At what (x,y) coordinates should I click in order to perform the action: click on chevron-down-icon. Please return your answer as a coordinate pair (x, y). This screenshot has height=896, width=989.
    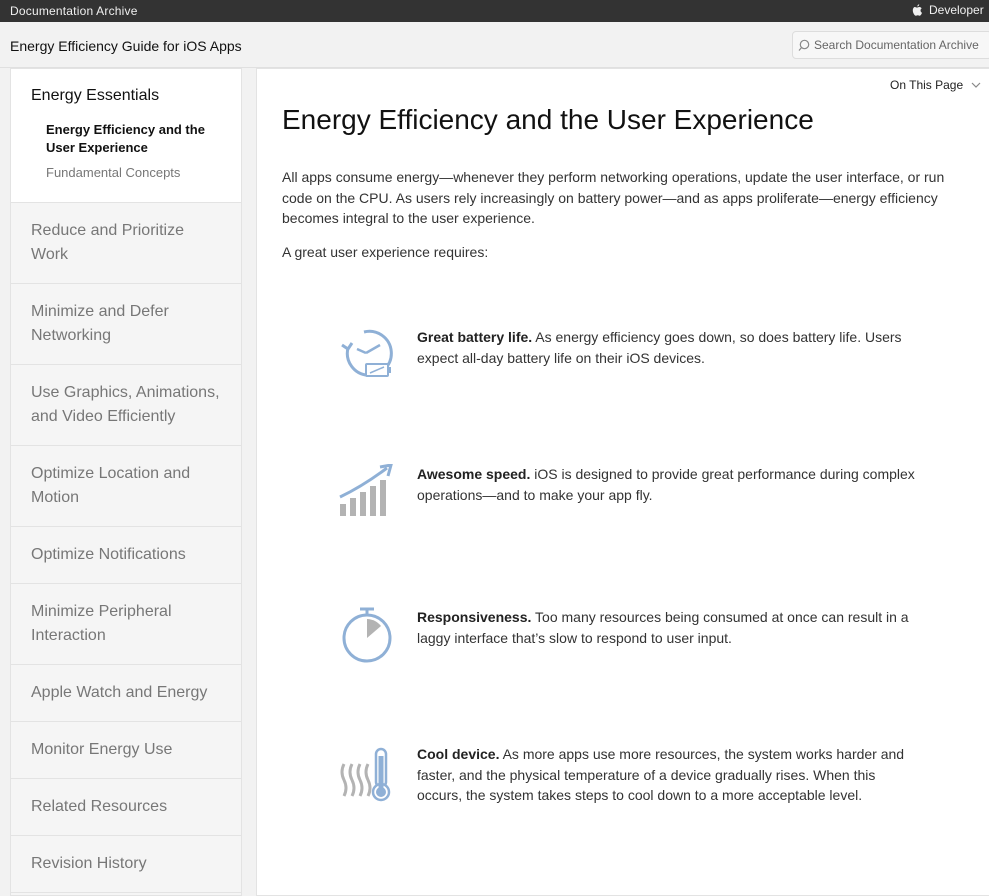
    Looking at the image, I should click on (976, 85).